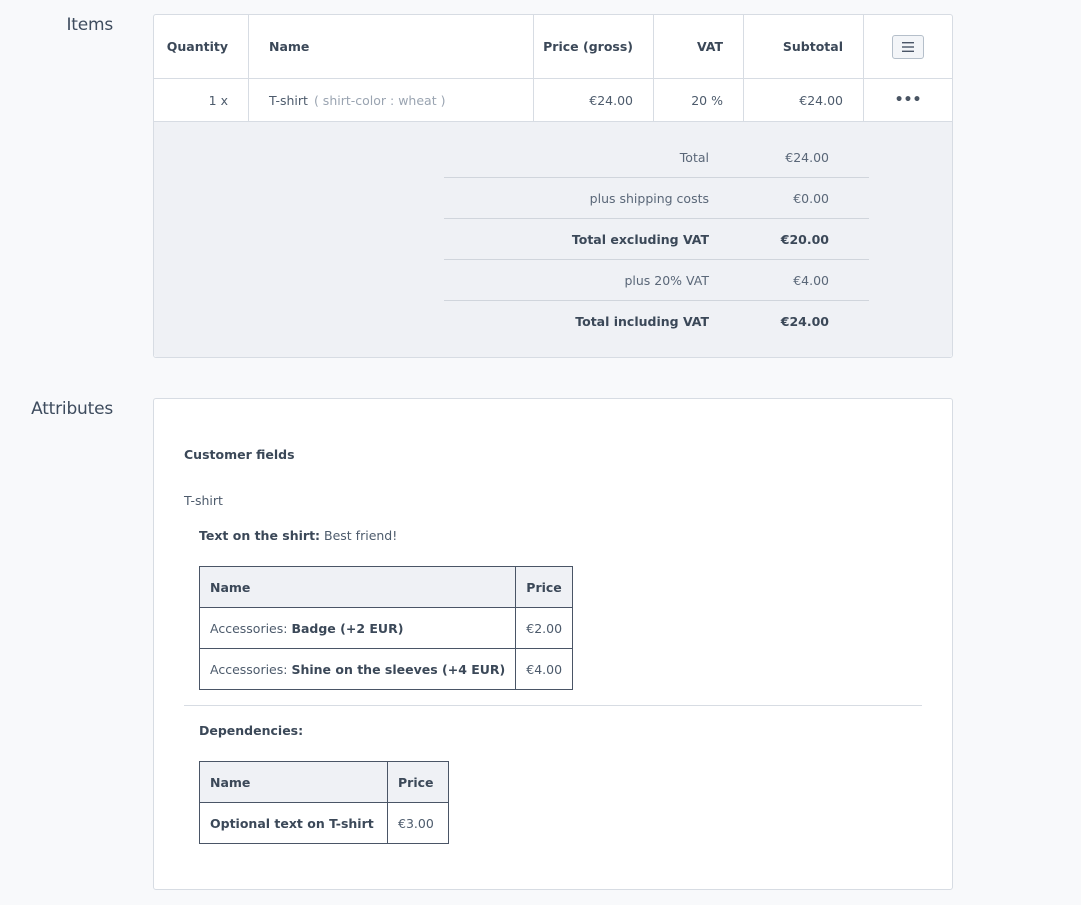  I want to click on divider, so click(553, 705).